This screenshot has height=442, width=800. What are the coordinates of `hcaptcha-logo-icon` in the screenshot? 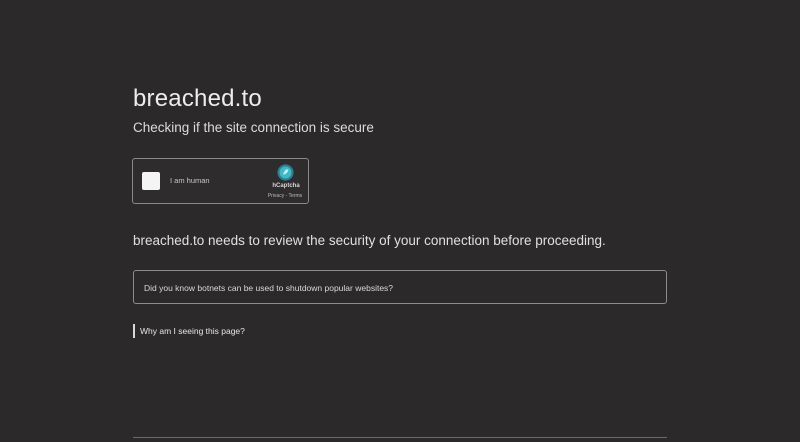 It's located at (285, 172).